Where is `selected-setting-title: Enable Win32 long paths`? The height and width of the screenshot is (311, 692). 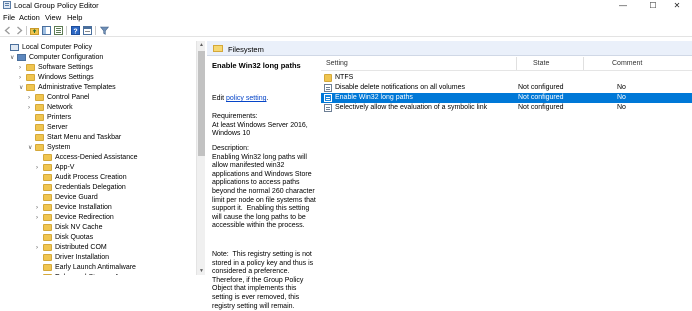 selected-setting-title: Enable Win32 long paths is located at coordinates (256, 65).